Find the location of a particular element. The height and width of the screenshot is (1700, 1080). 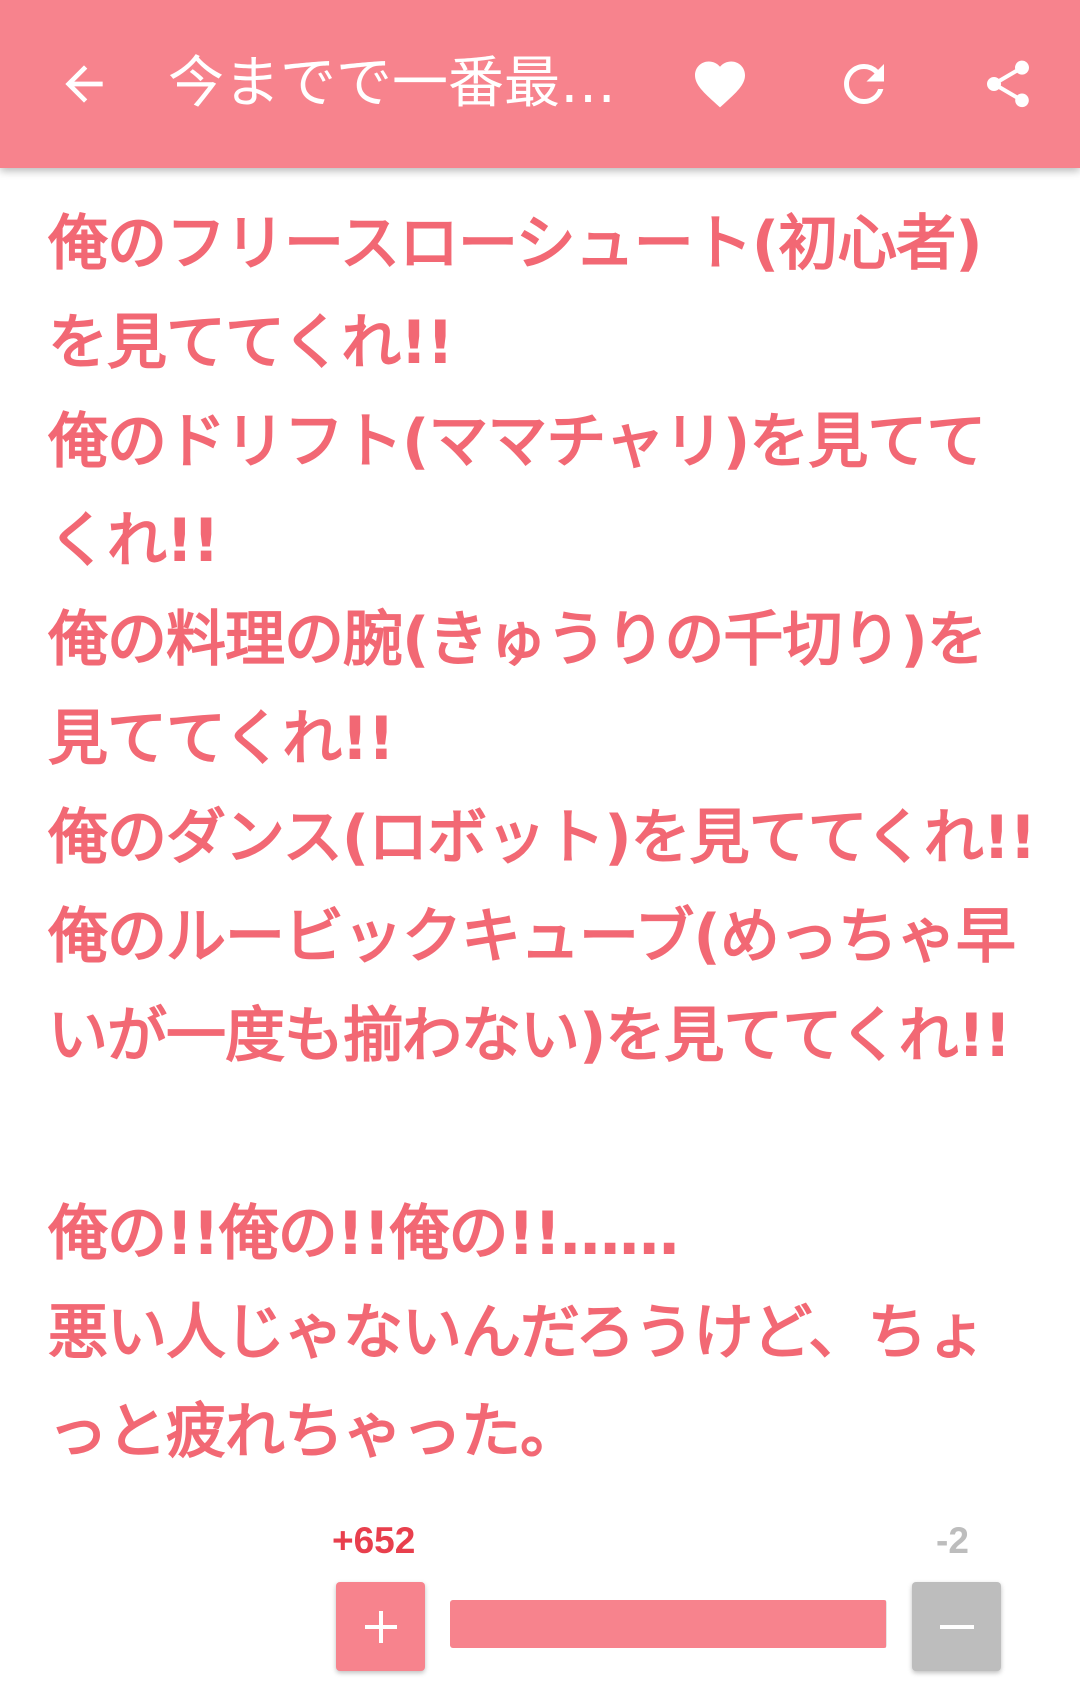

upvote-button is located at coordinates (380, 1626).